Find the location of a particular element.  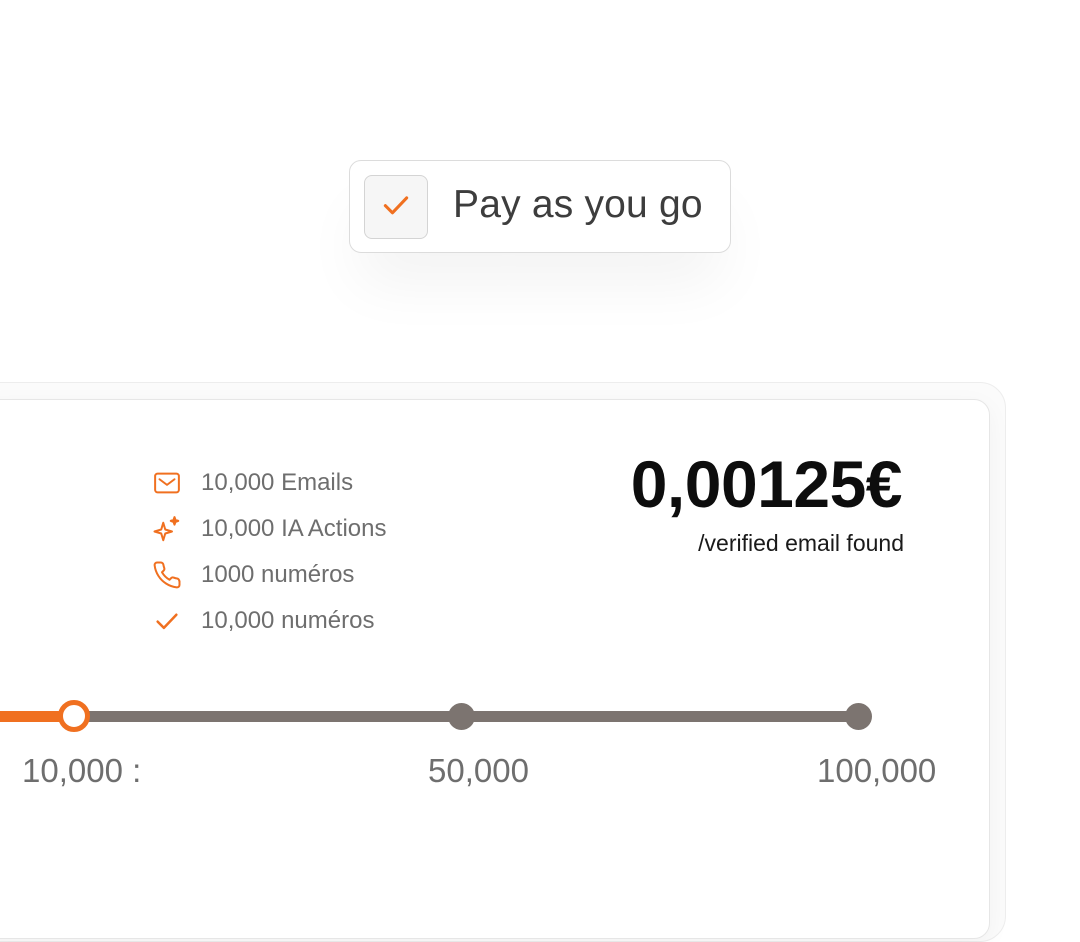

slider-tick-label: 100,000 is located at coordinates (876, 771).